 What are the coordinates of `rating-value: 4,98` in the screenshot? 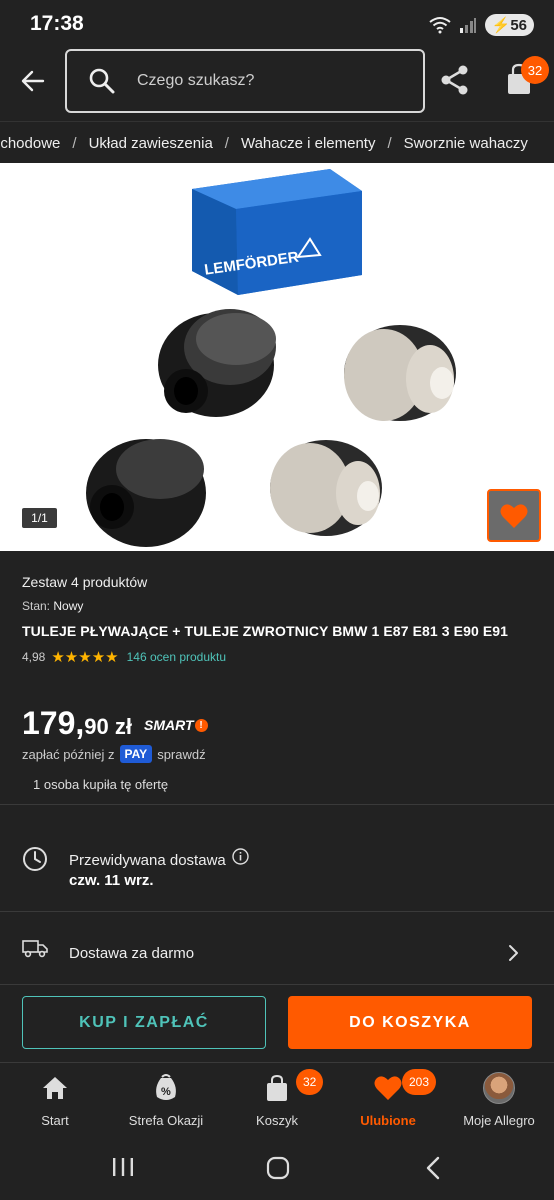 It's located at (34, 657).